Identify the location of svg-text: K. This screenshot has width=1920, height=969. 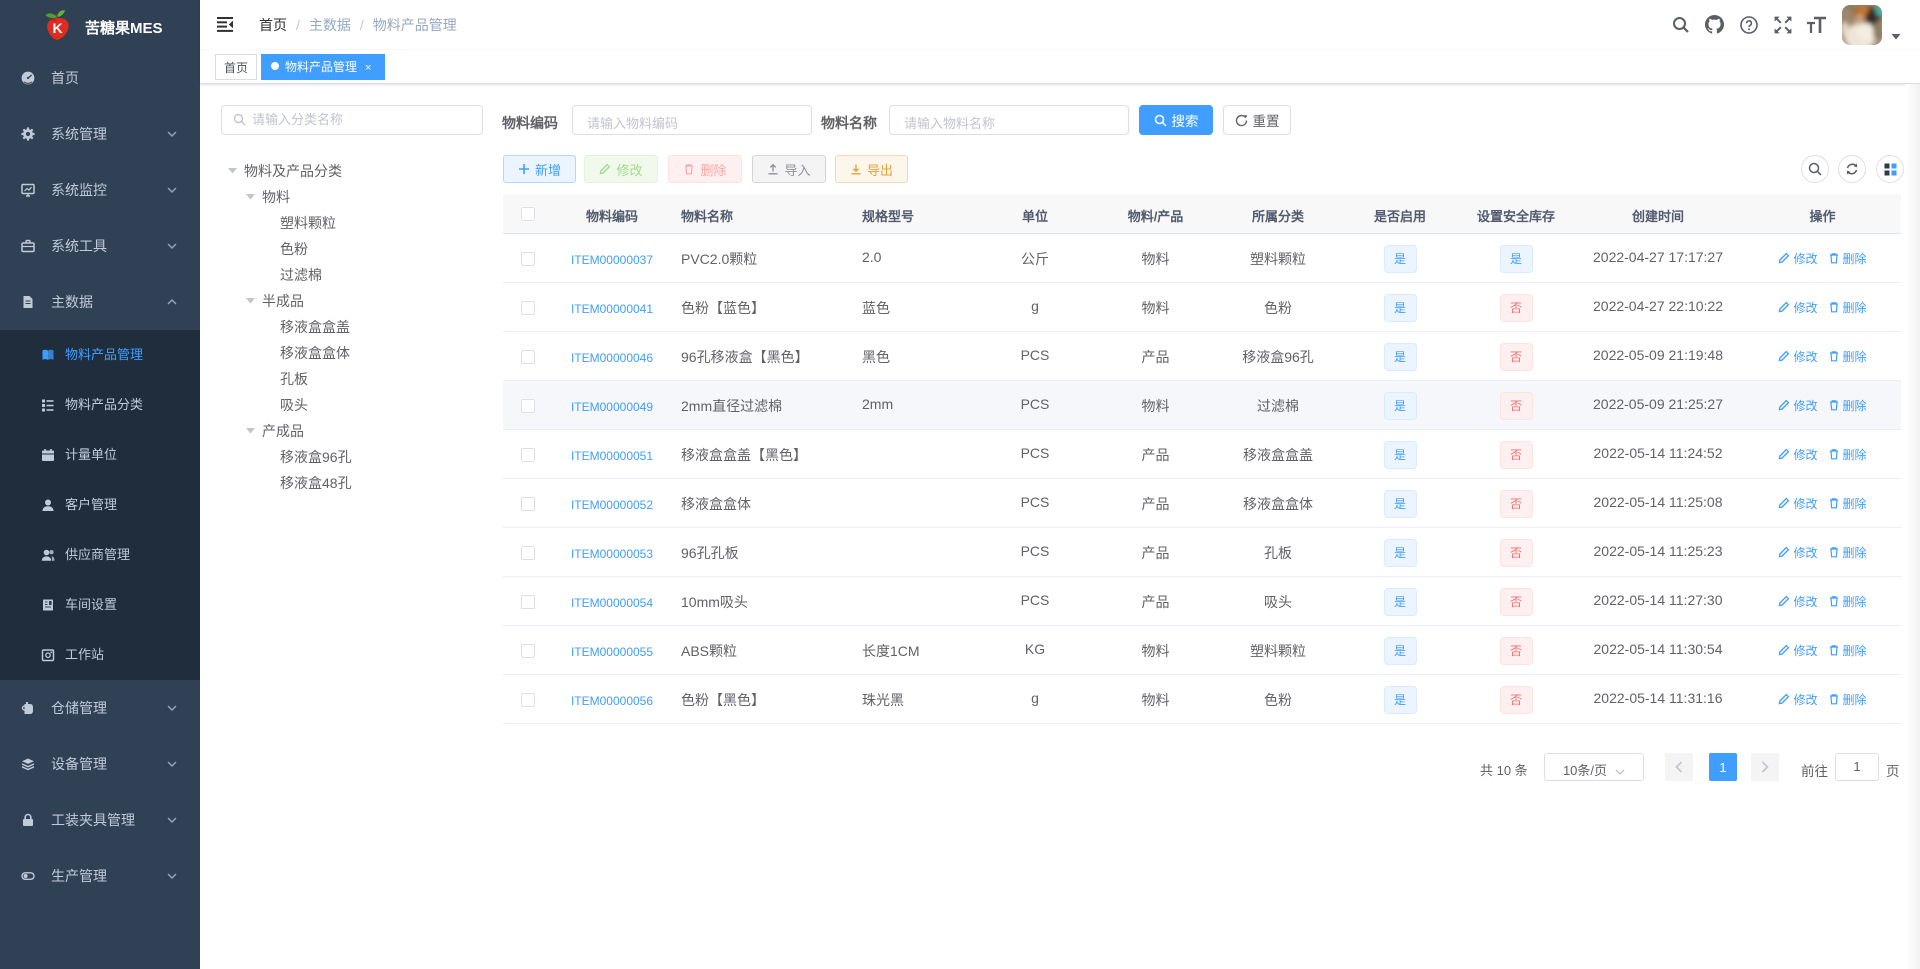
(57, 28).